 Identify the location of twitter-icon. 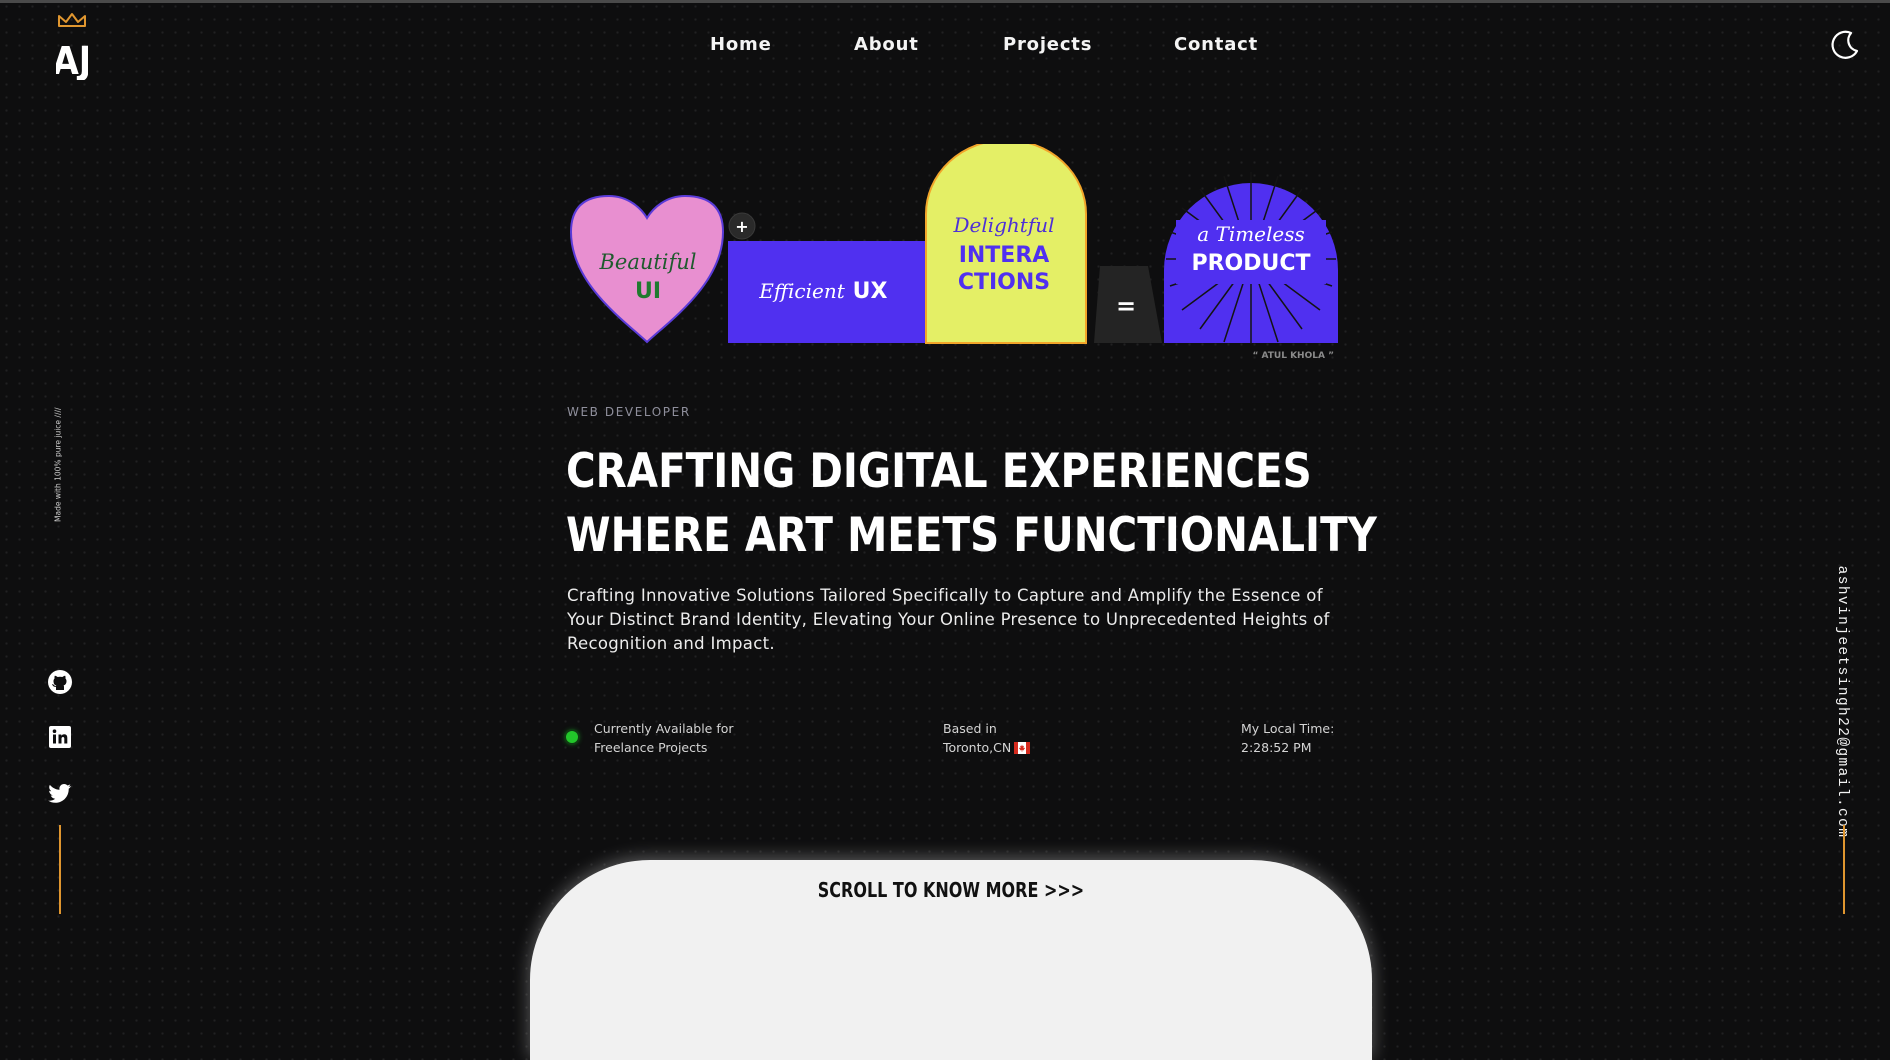
(60, 793).